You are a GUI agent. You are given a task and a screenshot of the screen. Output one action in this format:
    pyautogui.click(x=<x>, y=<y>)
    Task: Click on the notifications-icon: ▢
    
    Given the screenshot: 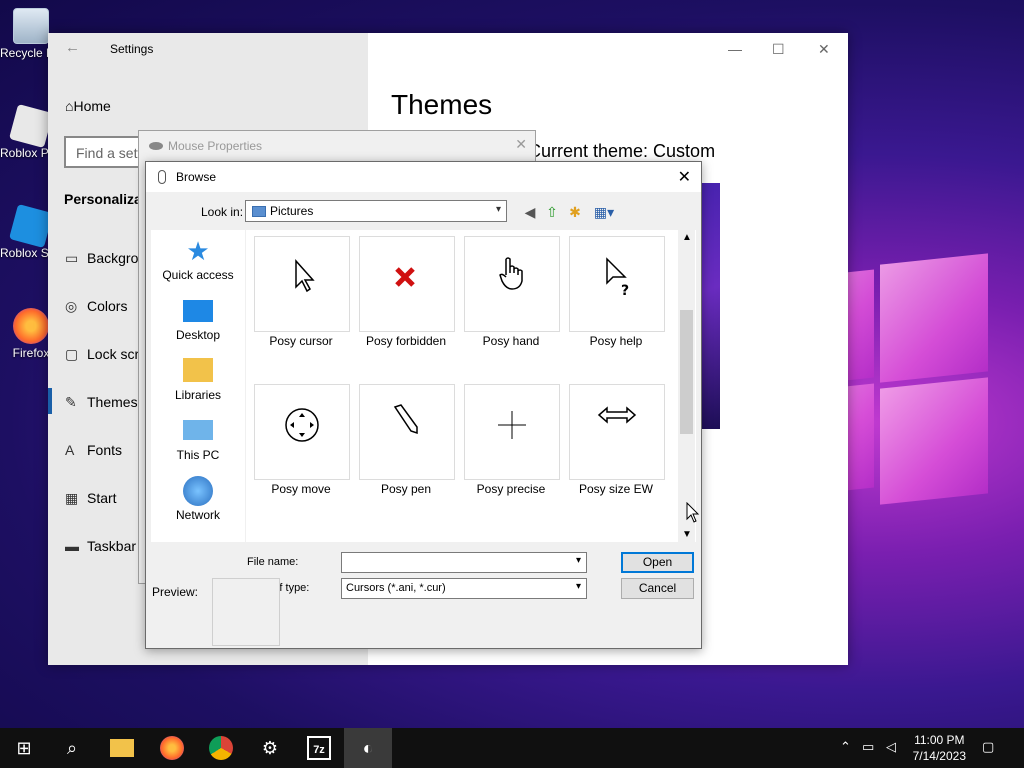 What is the action you would take?
    pyautogui.click(x=988, y=747)
    